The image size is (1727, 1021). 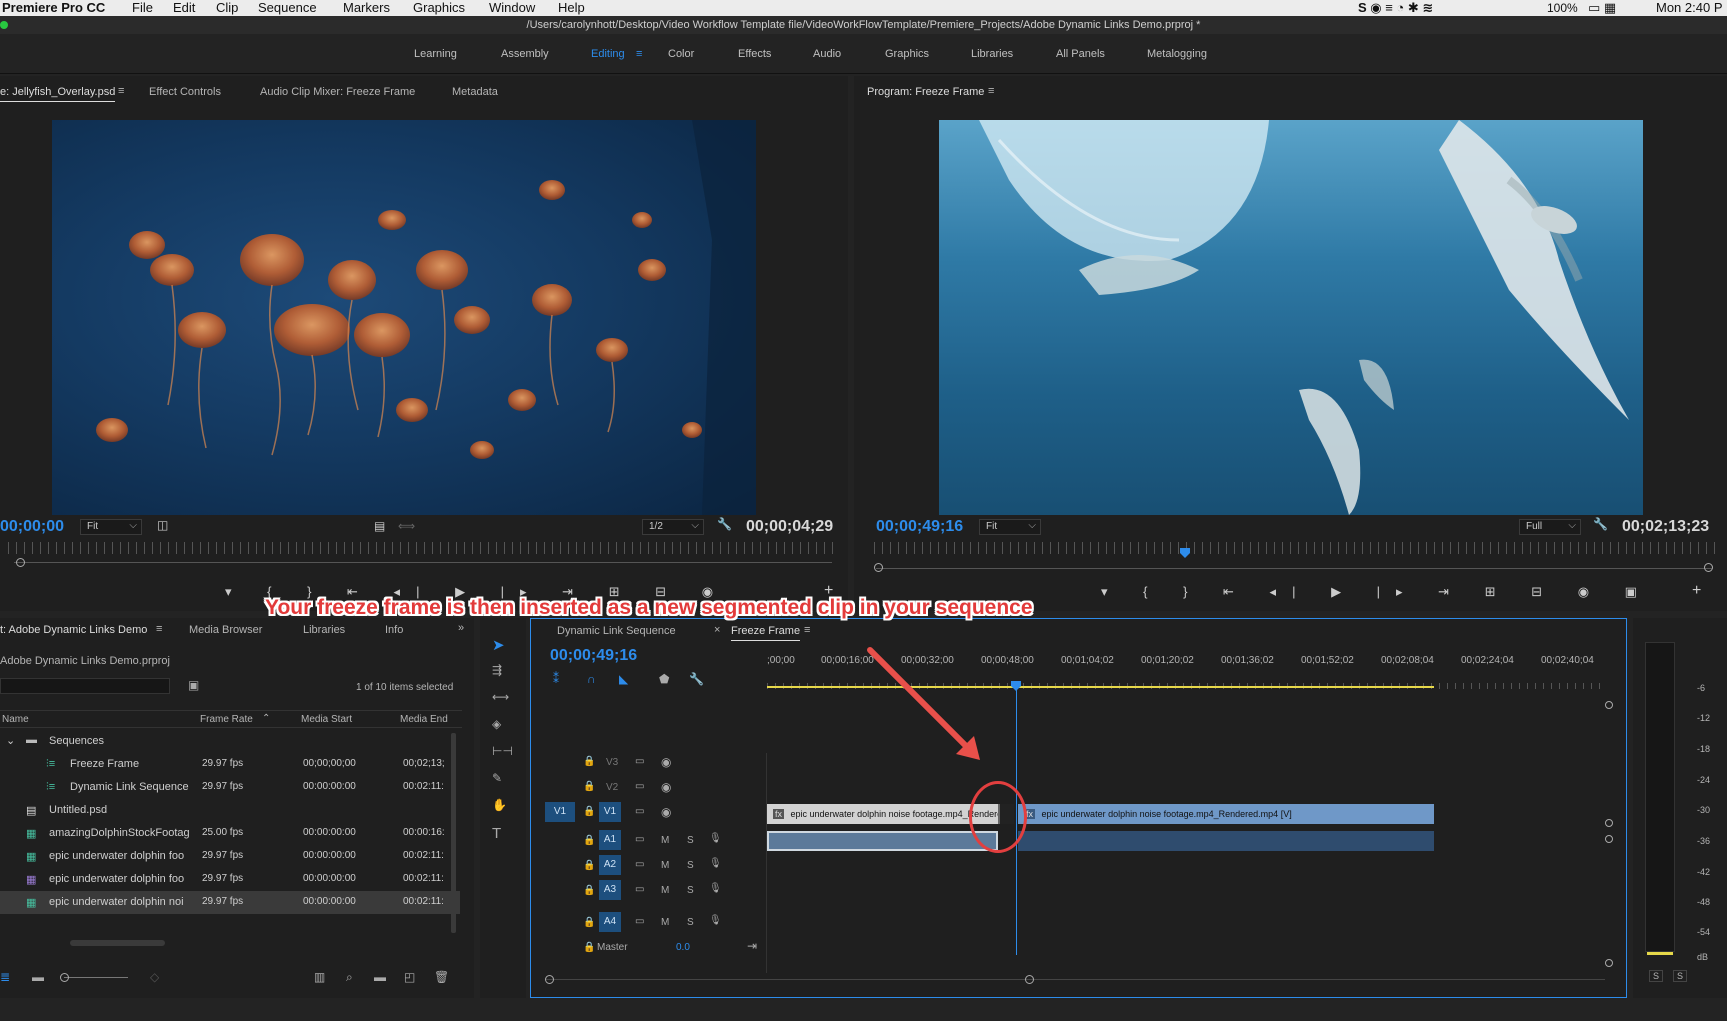 I want to click on type-tool-icon: T, so click(x=496, y=833).